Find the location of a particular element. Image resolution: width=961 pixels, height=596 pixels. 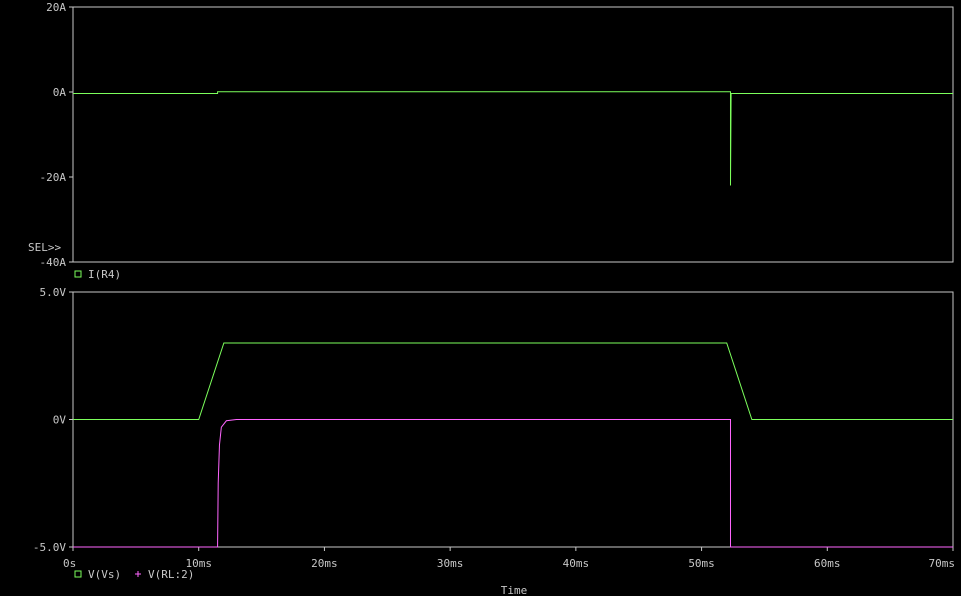

current-series-group is located at coordinates (513, 138).